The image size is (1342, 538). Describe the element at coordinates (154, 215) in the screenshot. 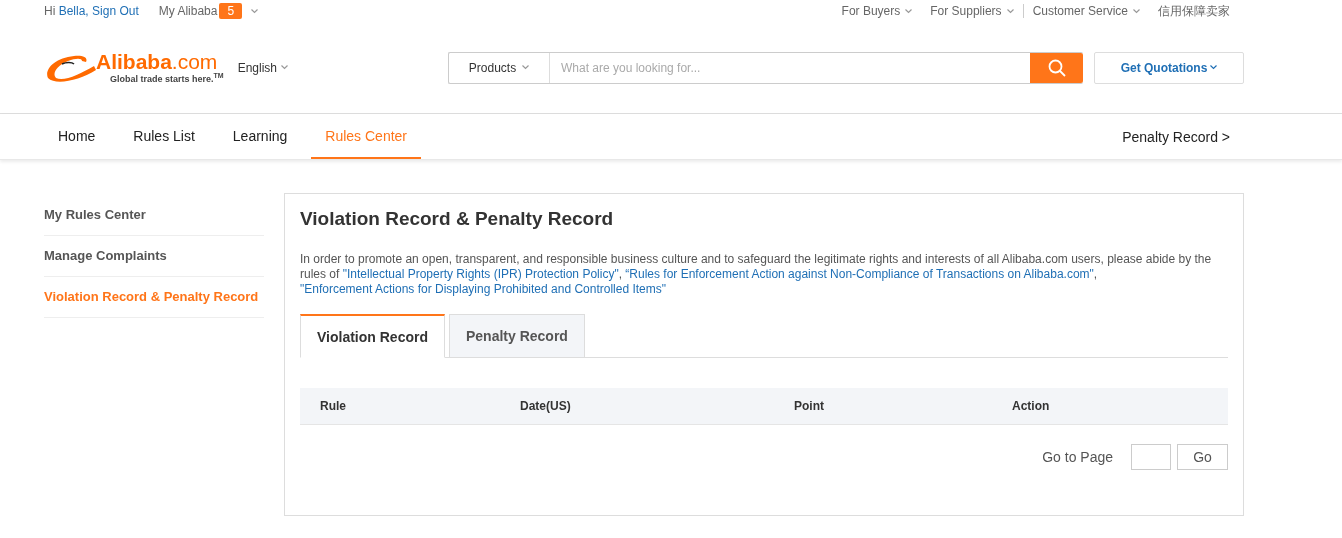

I see `sidebar-item: My Rules Center` at that location.